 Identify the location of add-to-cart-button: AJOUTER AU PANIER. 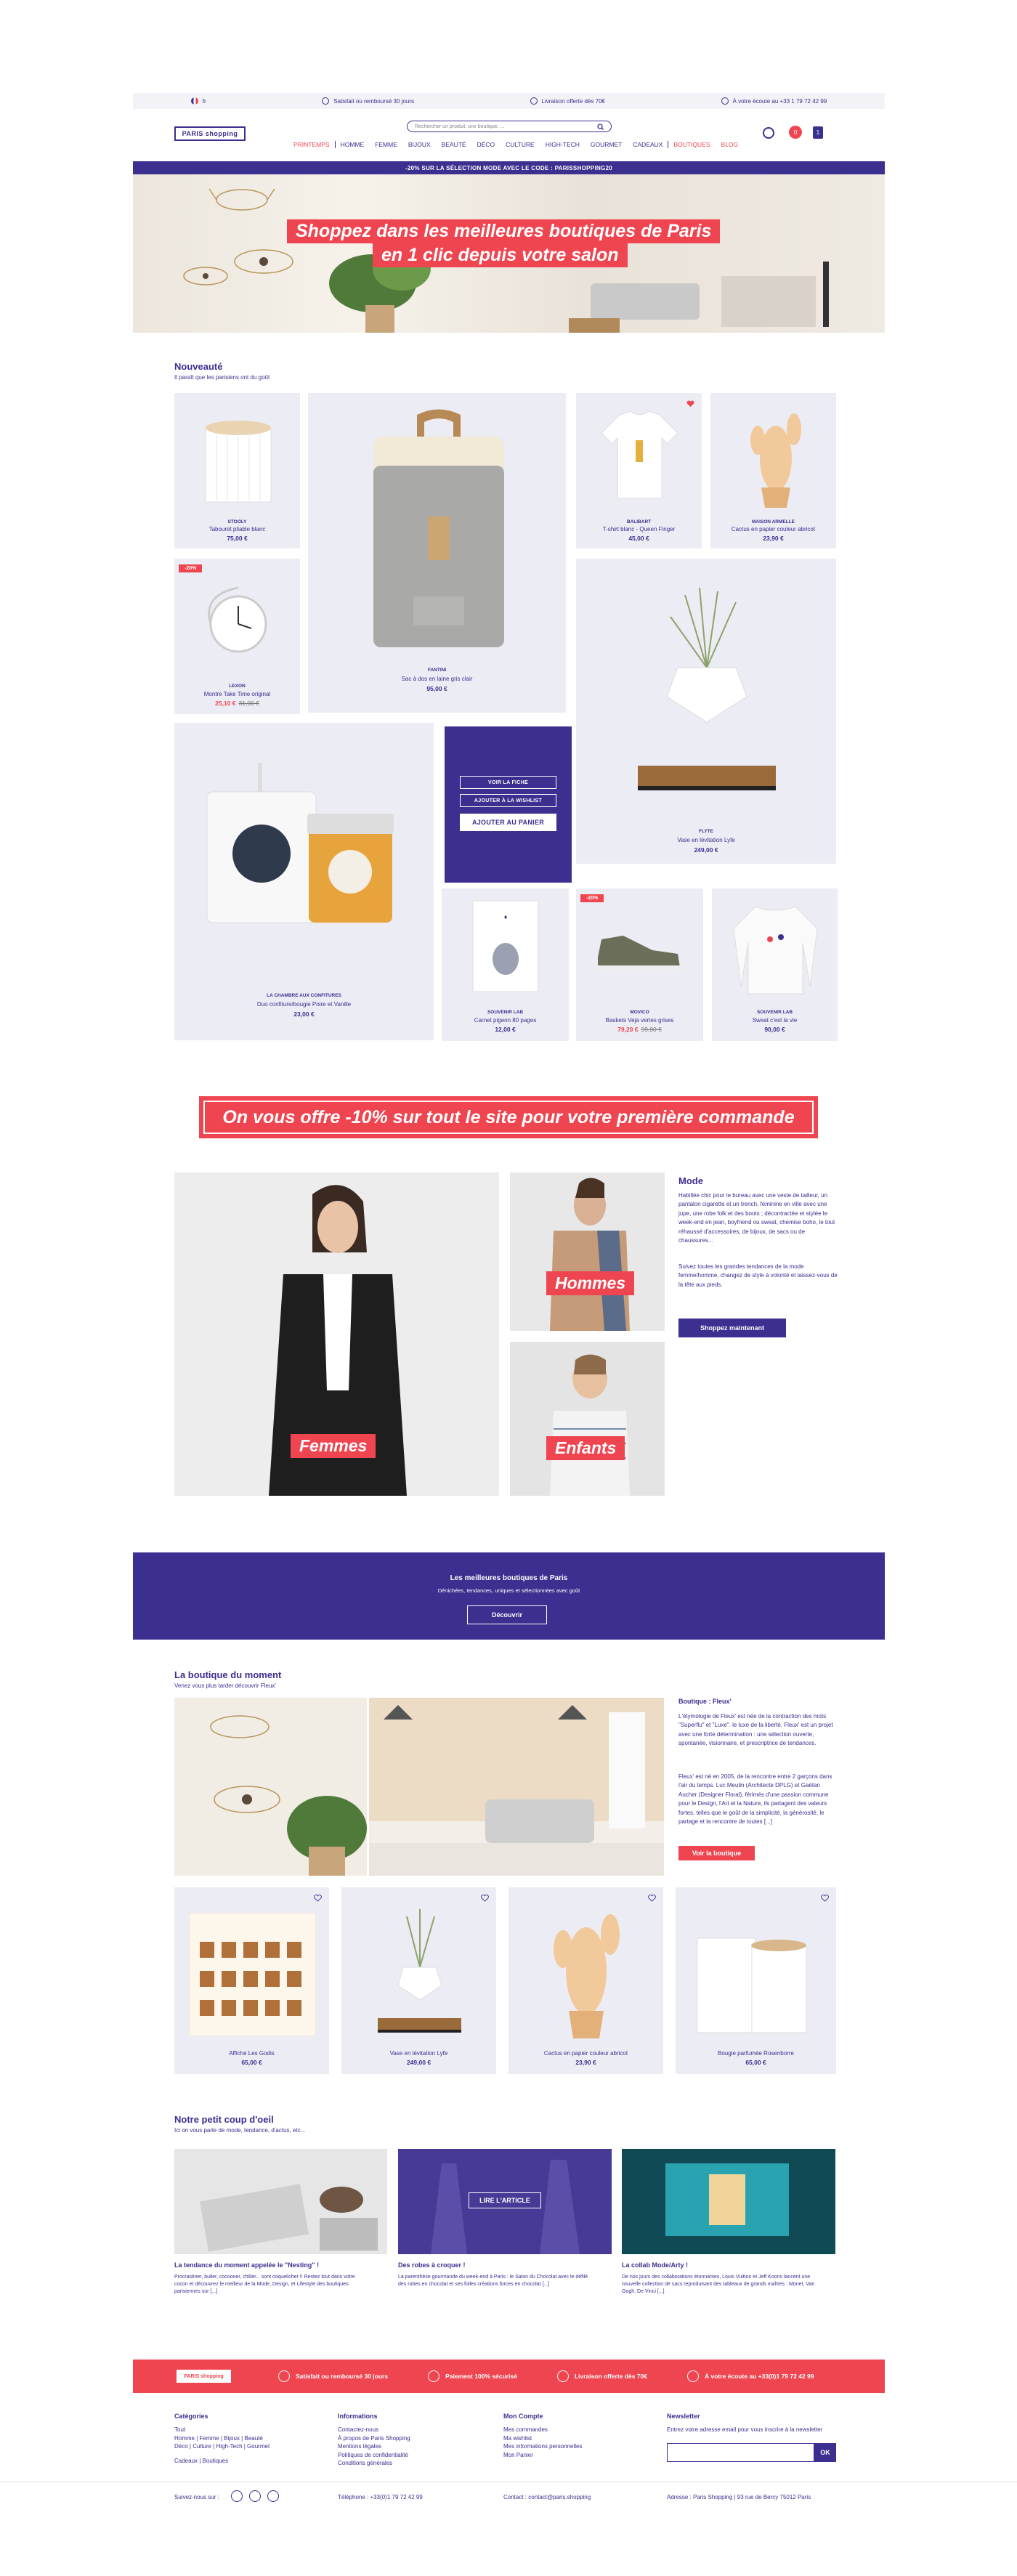
(508, 822).